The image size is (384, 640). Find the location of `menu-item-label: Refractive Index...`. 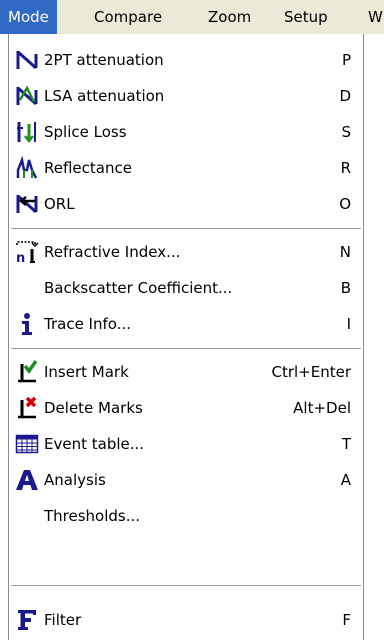

menu-item-label: Refractive Index... is located at coordinates (112, 252).